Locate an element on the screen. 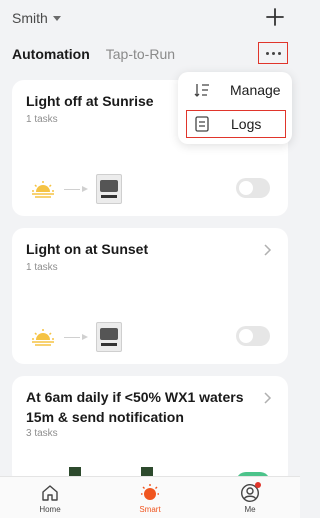 Image resolution: width=320 pixels, height=518 pixels. menu-item-logs: Logs is located at coordinates (236, 124).